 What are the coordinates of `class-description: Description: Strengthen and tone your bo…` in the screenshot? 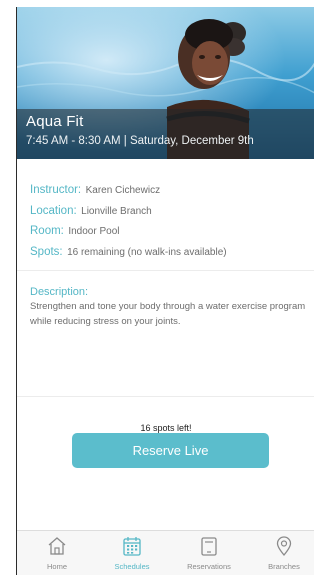 It's located at (168, 307).